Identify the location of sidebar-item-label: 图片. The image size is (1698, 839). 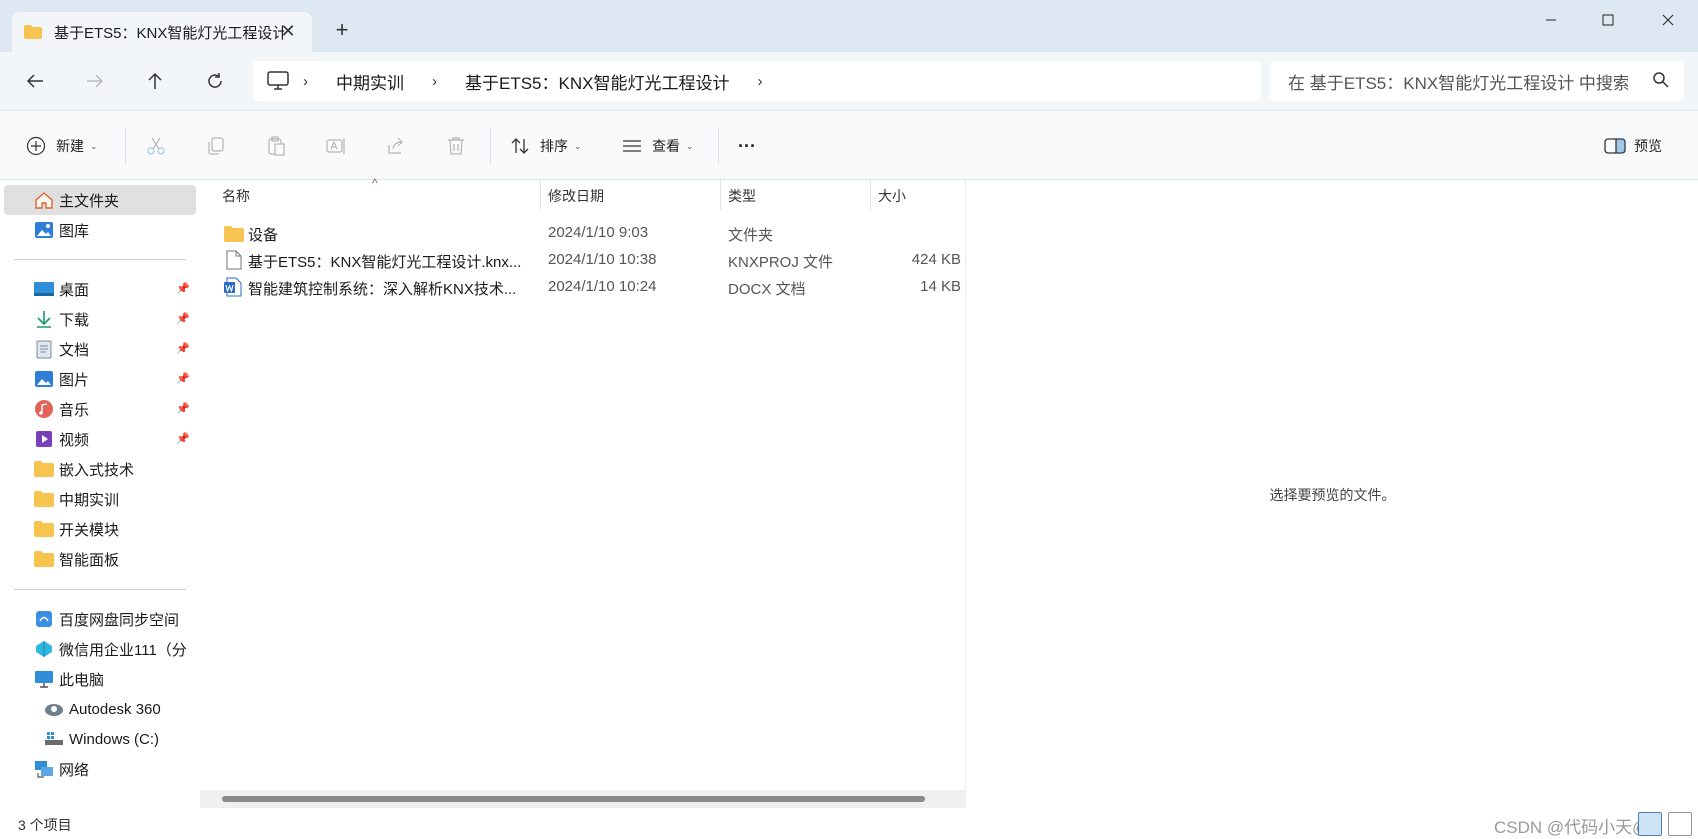
(74, 380).